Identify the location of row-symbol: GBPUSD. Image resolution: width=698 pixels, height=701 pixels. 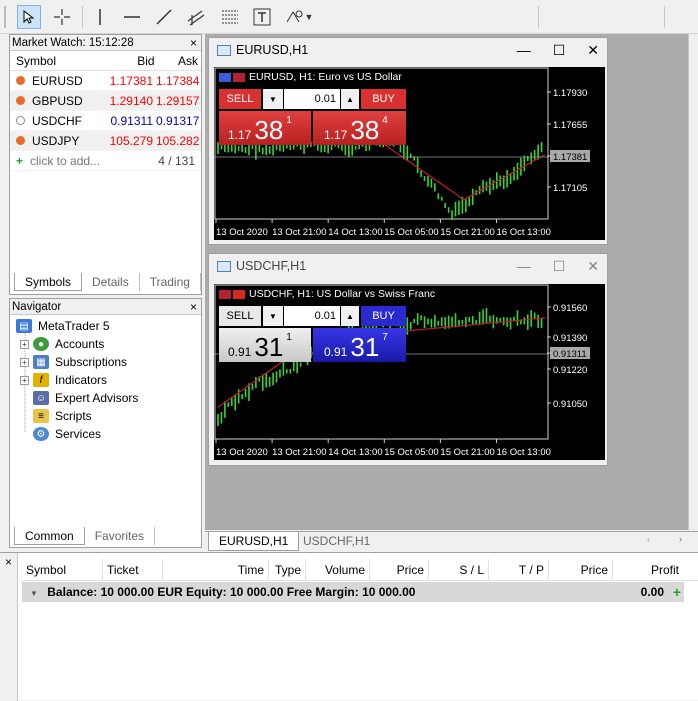
(57, 100).